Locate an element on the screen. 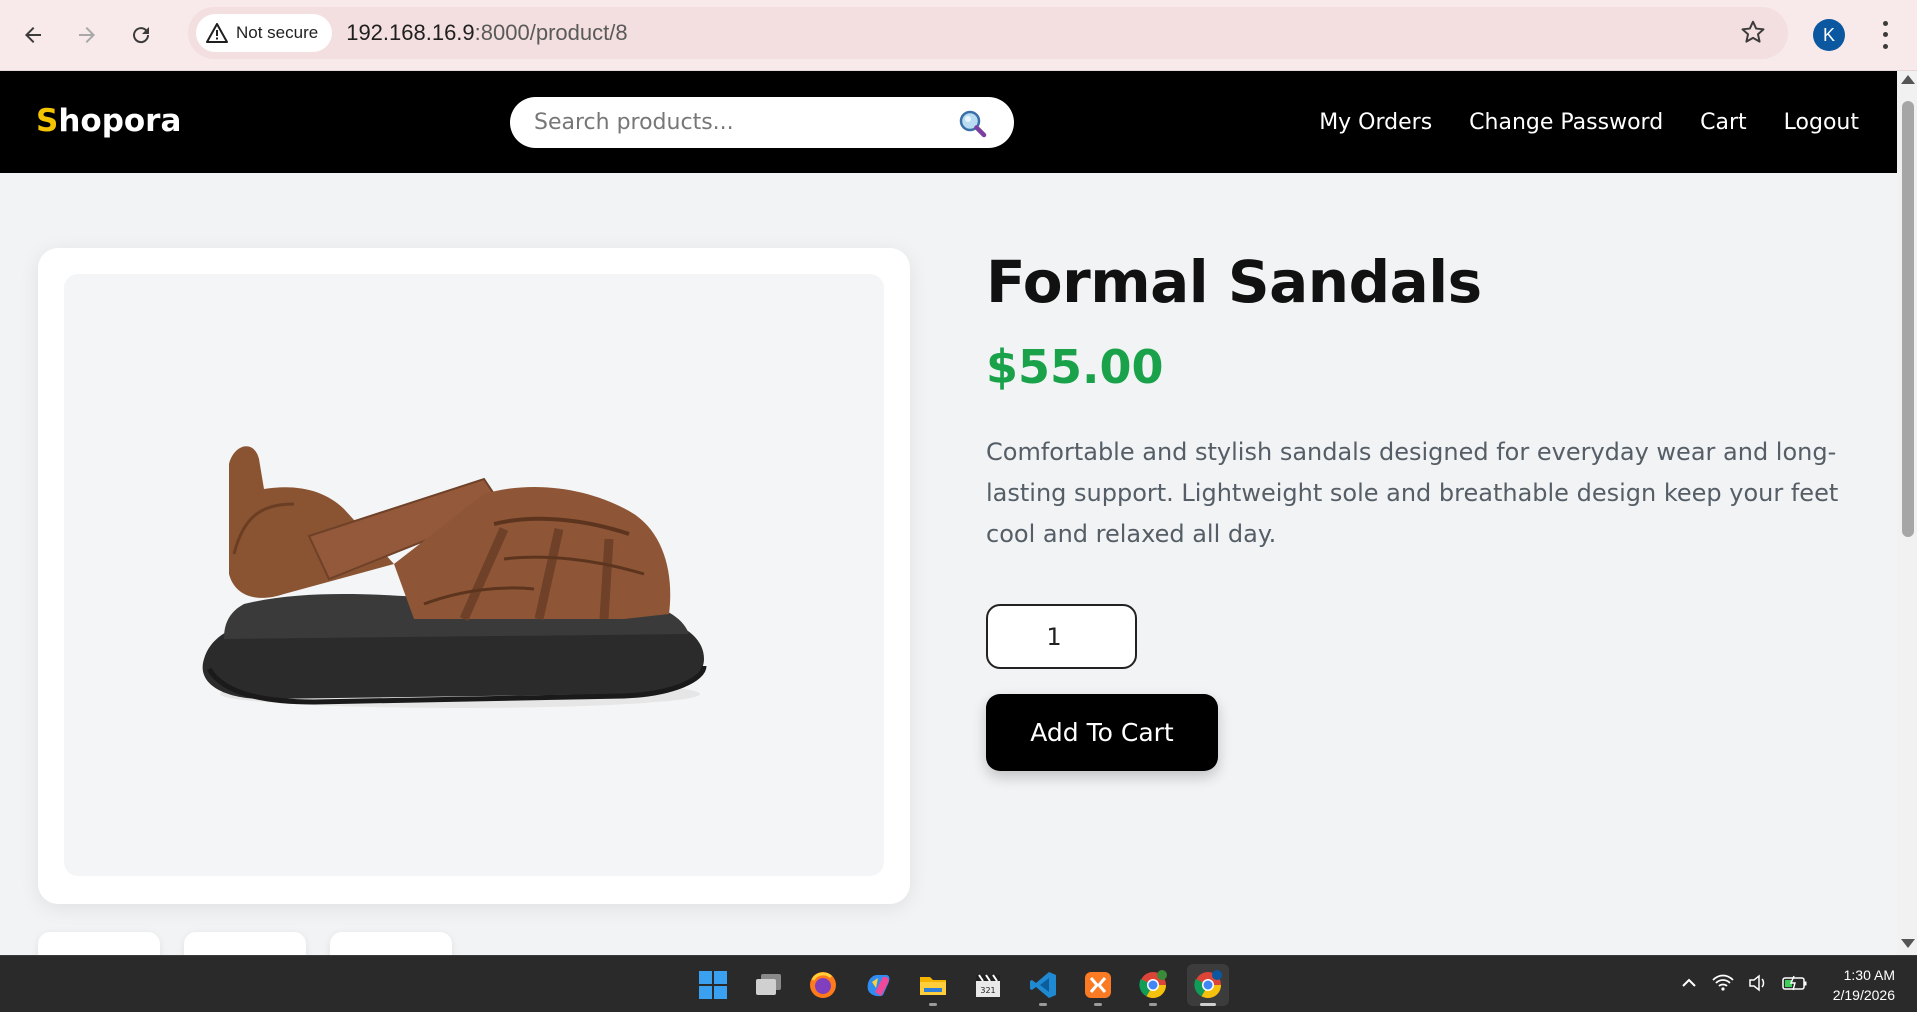 Image resolution: width=1917 pixels, height=1012 pixels. chevron-up-icon is located at coordinates (1689, 983).